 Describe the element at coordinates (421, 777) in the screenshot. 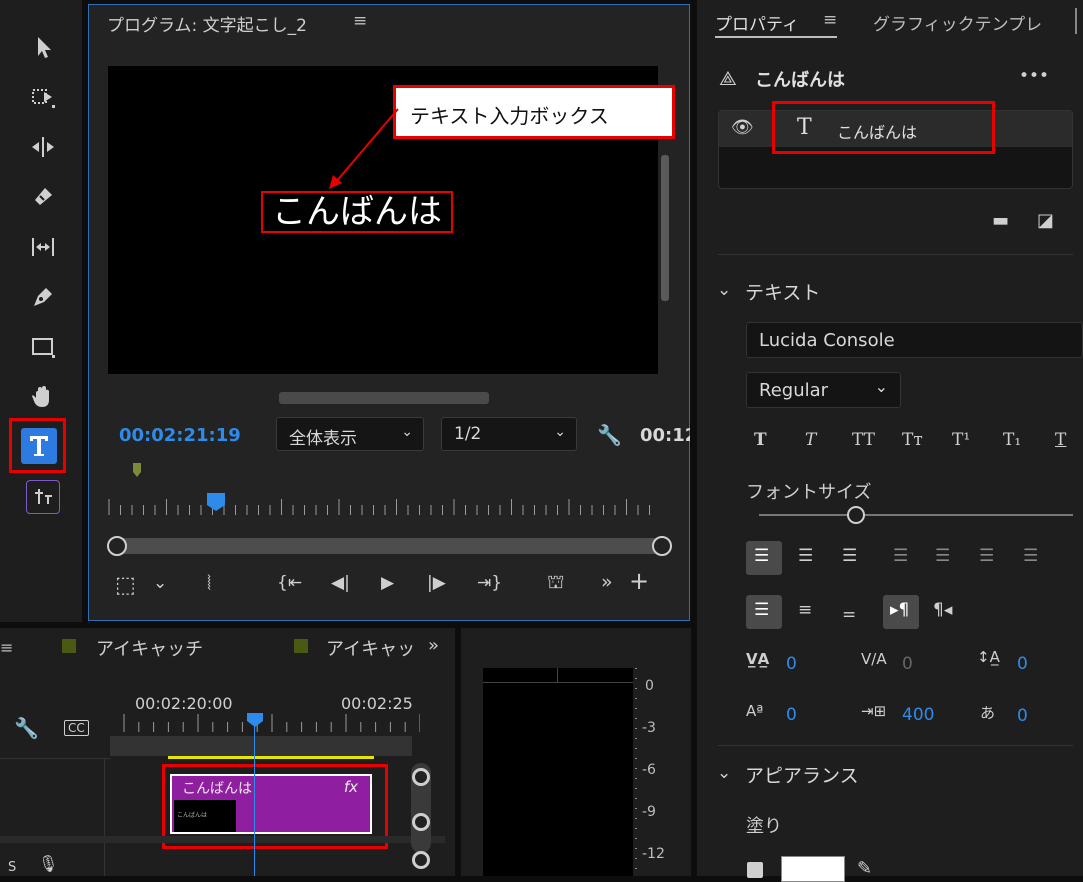

I see `scroll-handle-top` at that location.